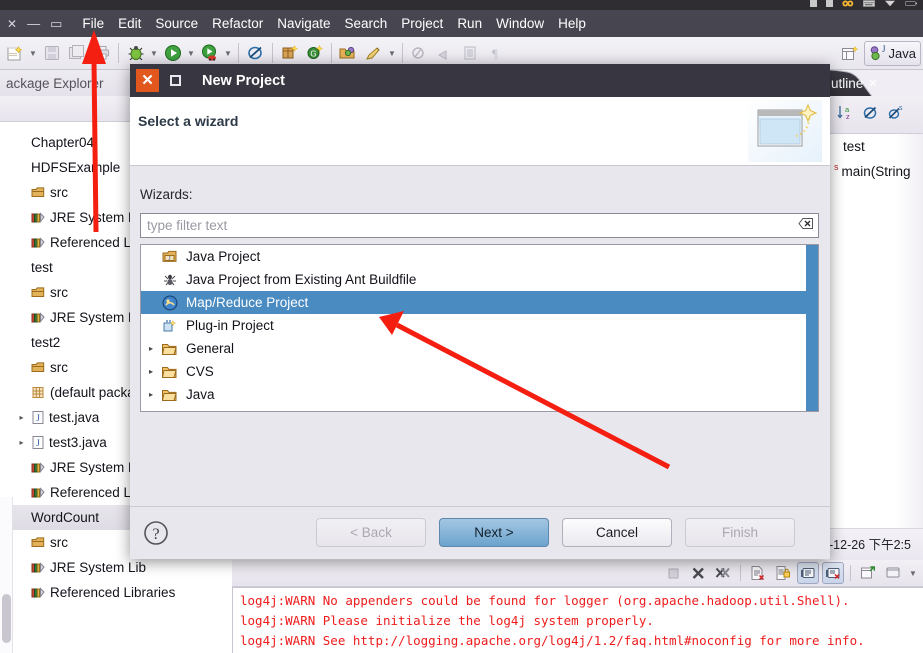 The height and width of the screenshot is (653, 923). Describe the element at coordinates (38, 292) in the screenshot. I see `package-icon` at that location.